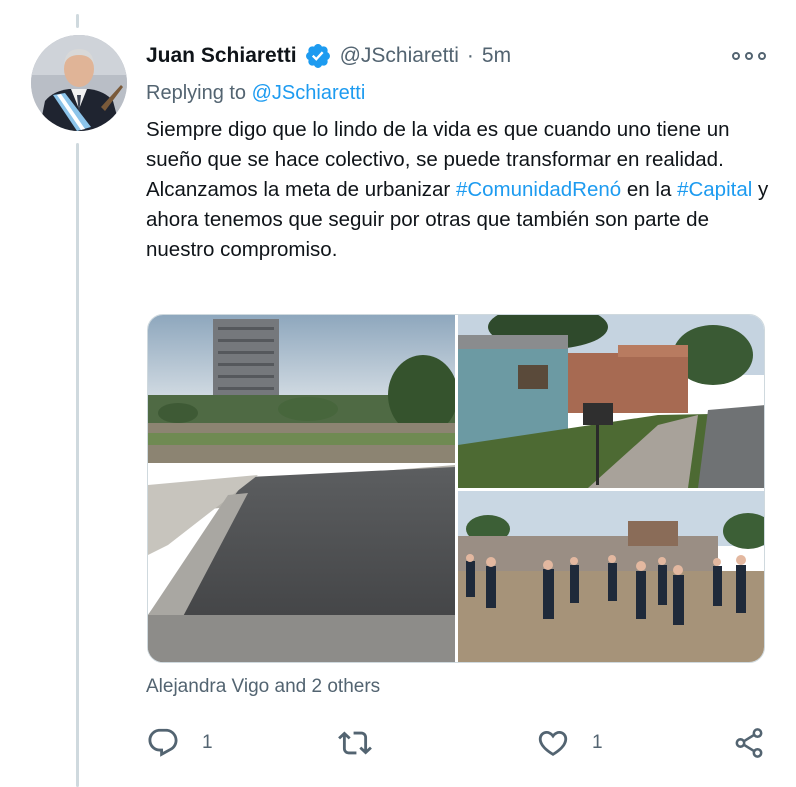  I want to click on like-button: 1, so click(569, 743).